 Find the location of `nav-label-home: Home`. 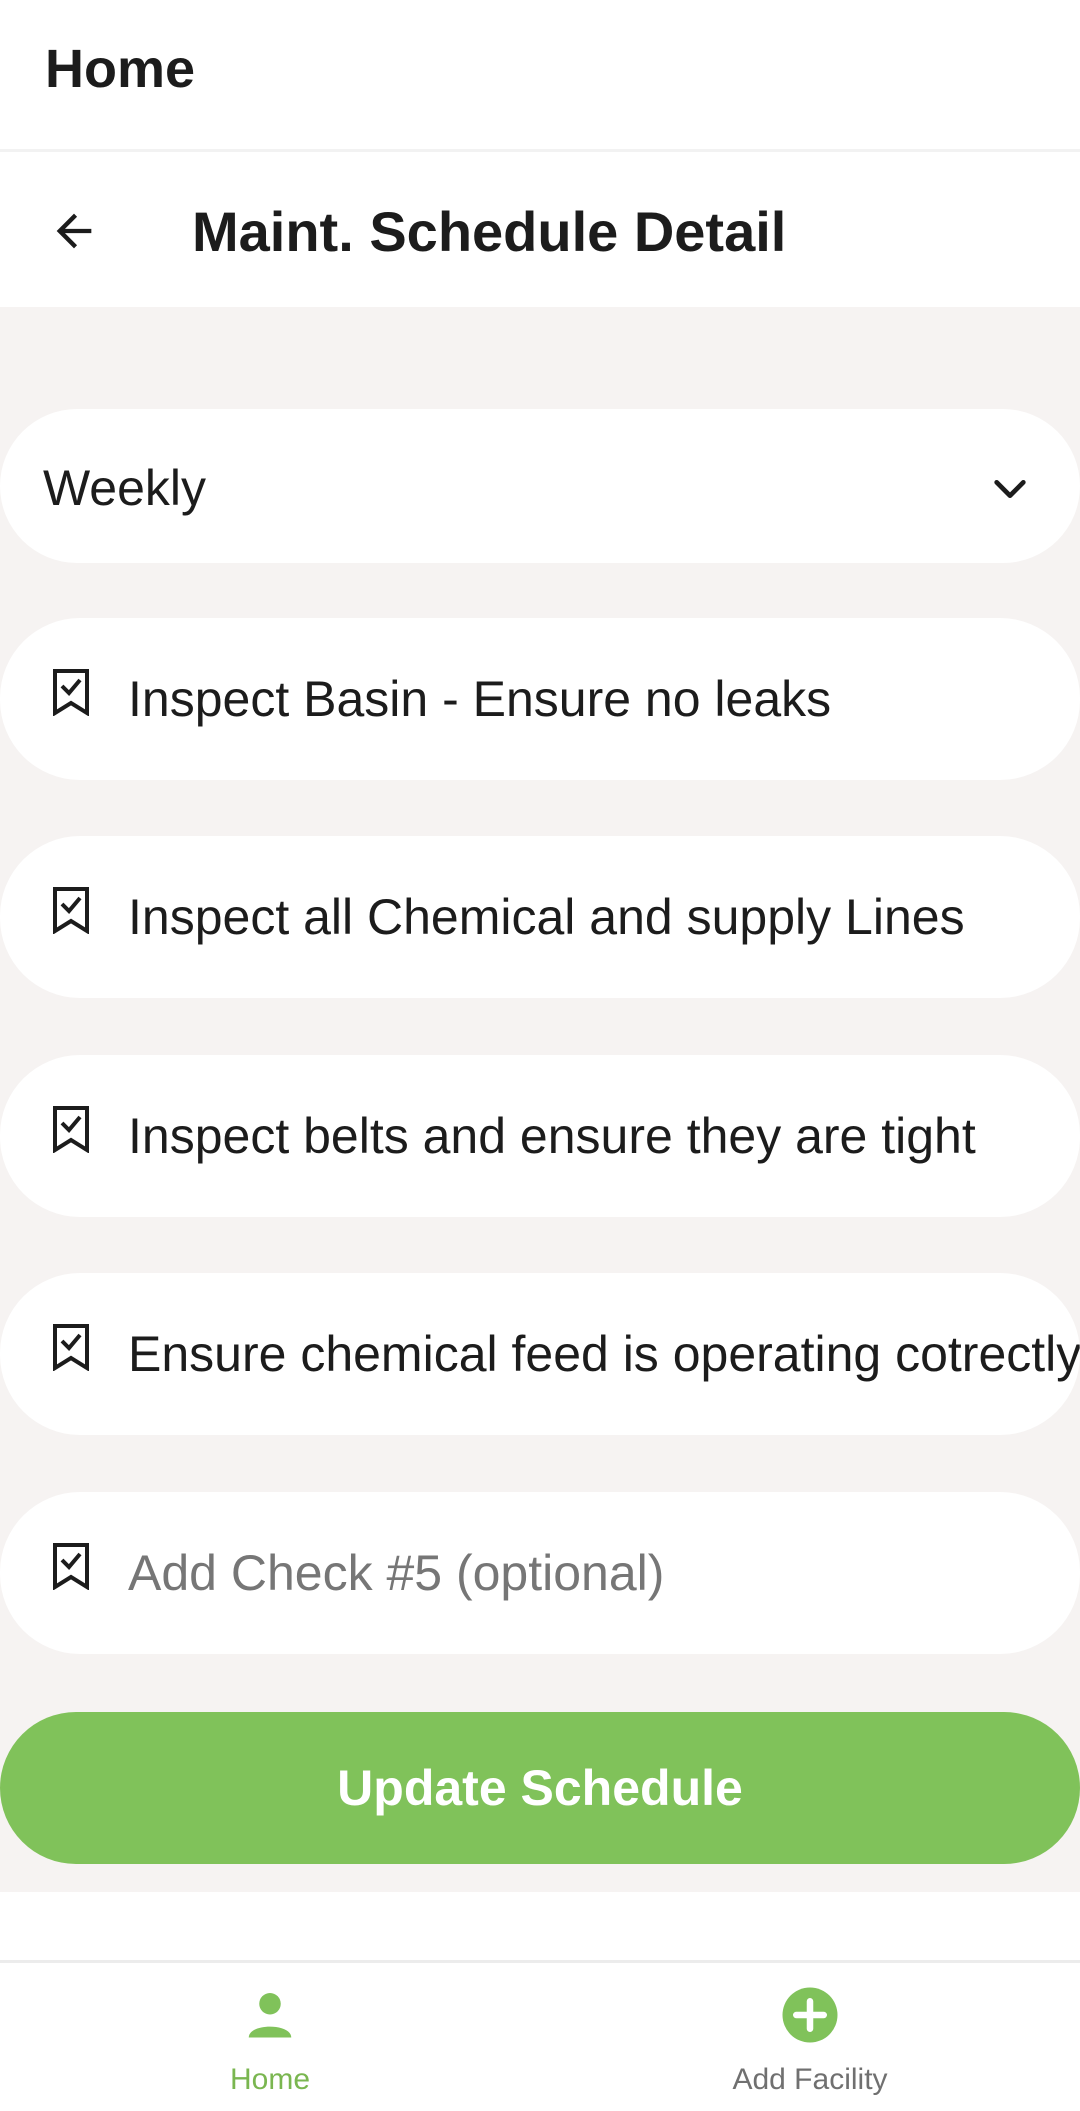

nav-label-home: Home is located at coordinates (270, 2079).